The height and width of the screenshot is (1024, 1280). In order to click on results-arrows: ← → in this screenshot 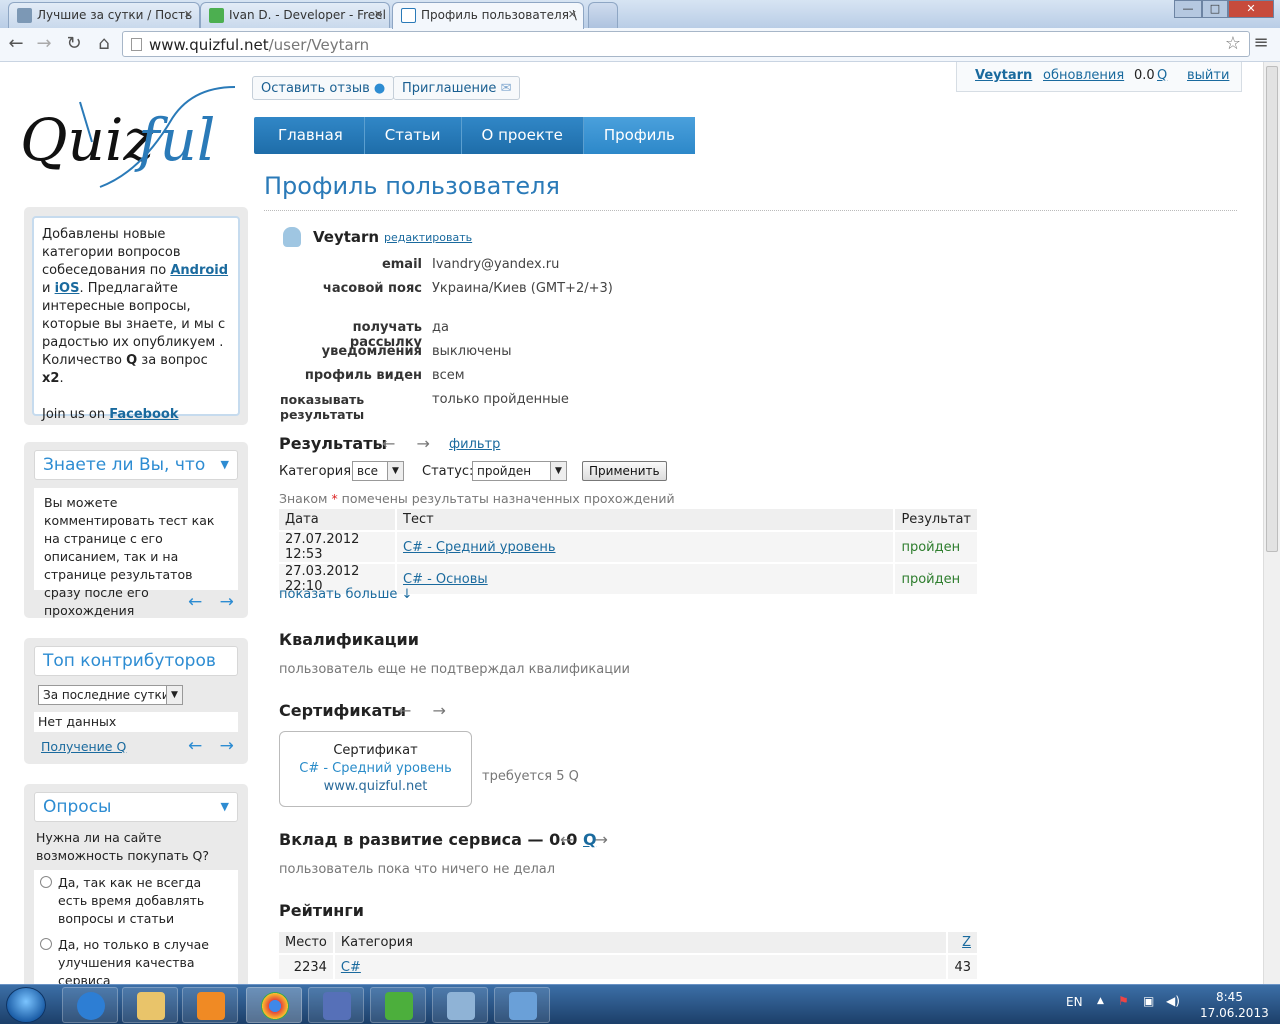, I will do `click(410, 443)`.